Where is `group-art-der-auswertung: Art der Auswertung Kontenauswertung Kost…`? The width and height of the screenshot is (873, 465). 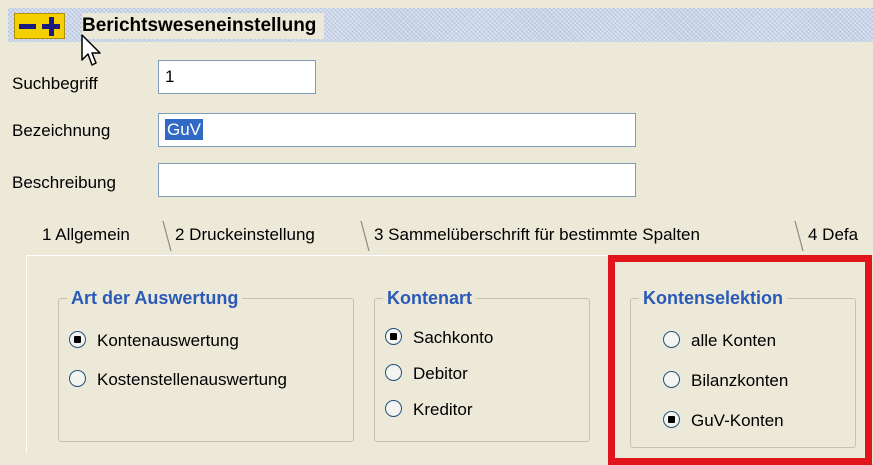
group-art-der-auswertung: Art der Auswertung Kontenauswertung Kost… is located at coordinates (206, 364).